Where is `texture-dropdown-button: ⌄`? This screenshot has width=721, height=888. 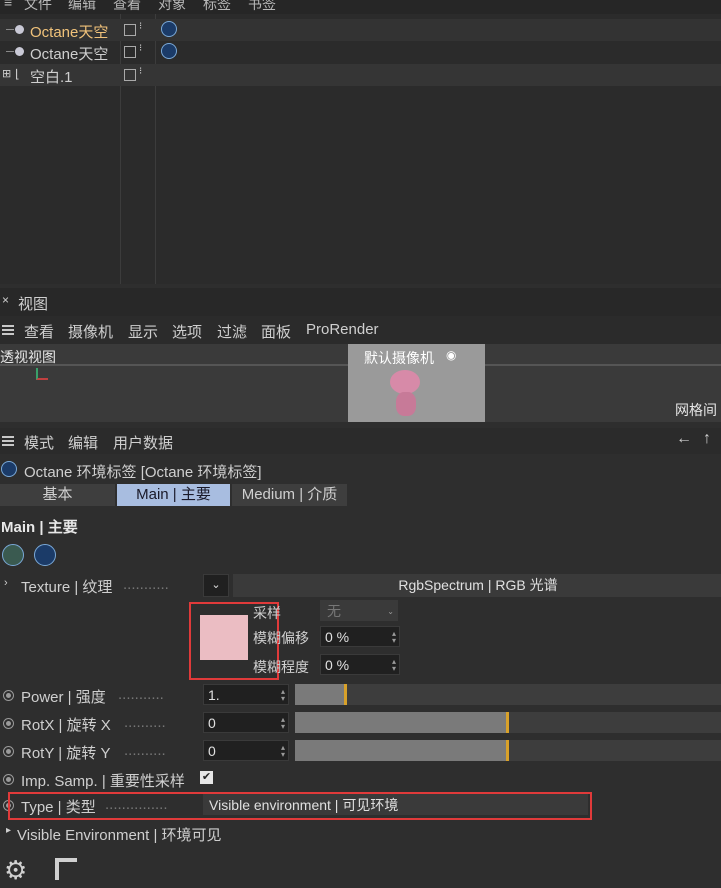 texture-dropdown-button: ⌄ is located at coordinates (216, 585).